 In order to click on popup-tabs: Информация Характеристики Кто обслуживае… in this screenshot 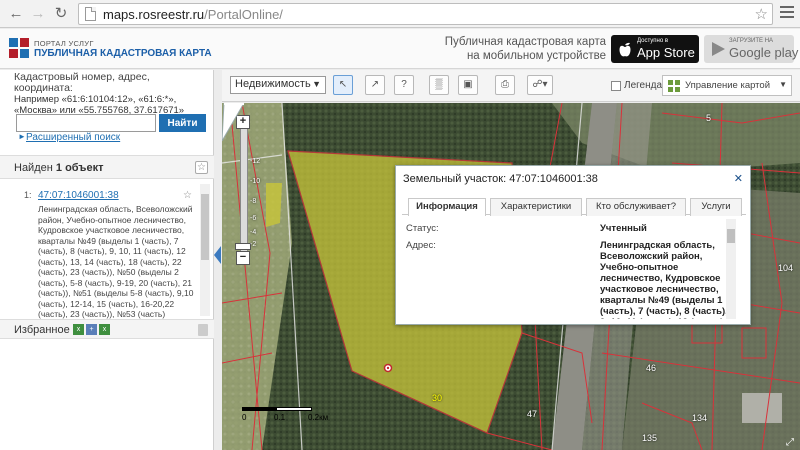, I will do `click(574, 205)`.